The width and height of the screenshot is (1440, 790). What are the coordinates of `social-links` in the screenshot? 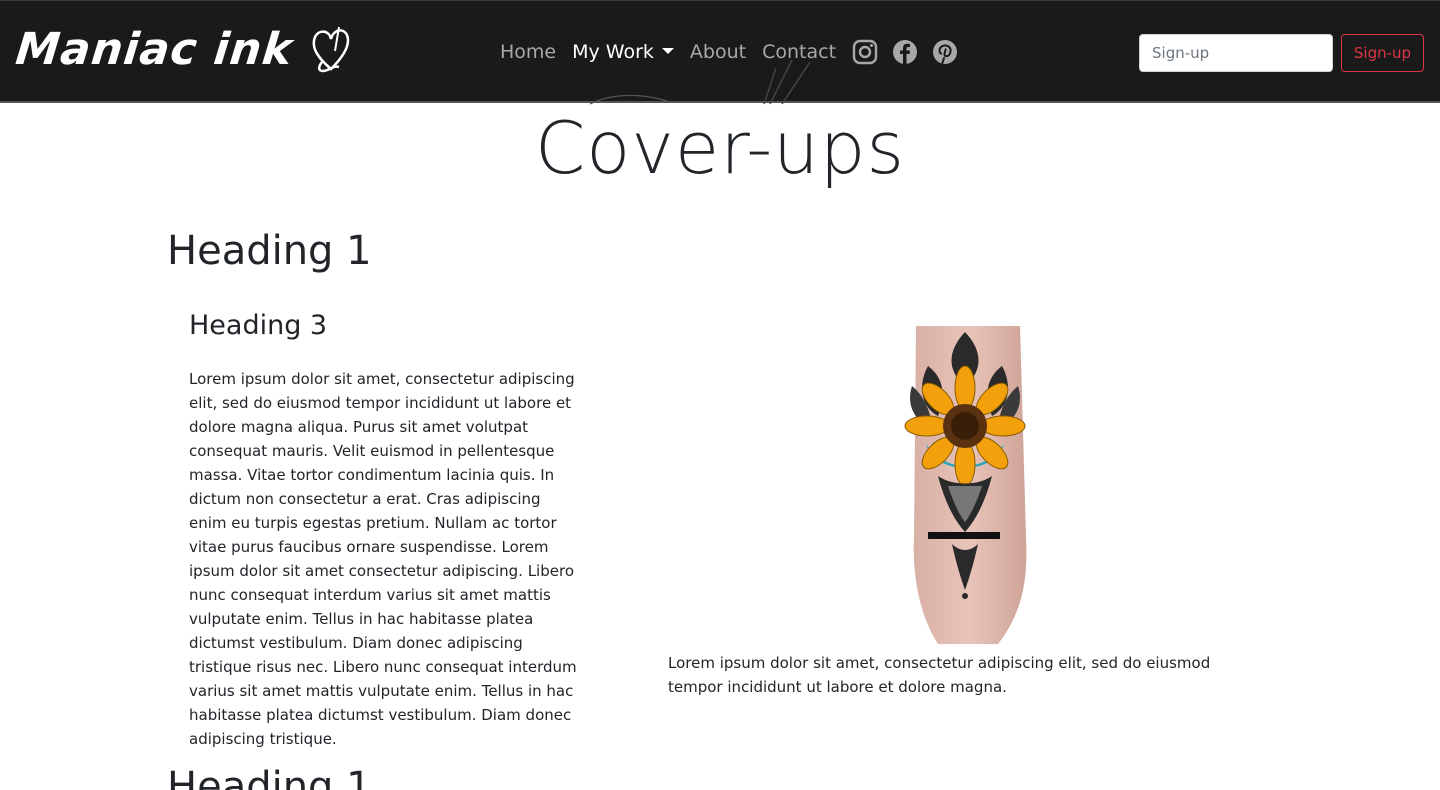 It's located at (905, 52).